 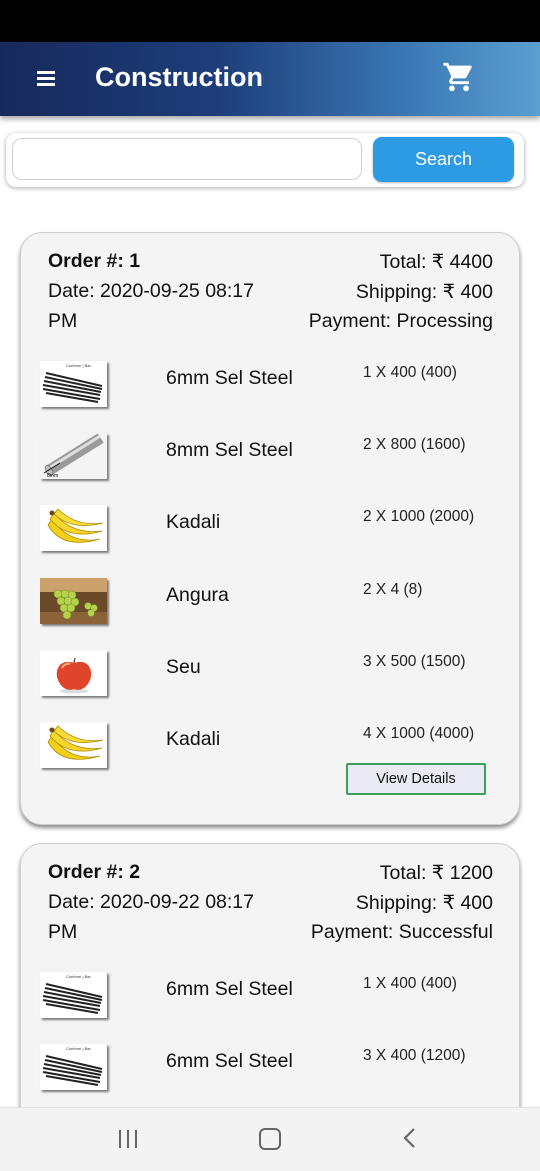 I want to click on system-navigation-bar, so click(x=270, y=1139).